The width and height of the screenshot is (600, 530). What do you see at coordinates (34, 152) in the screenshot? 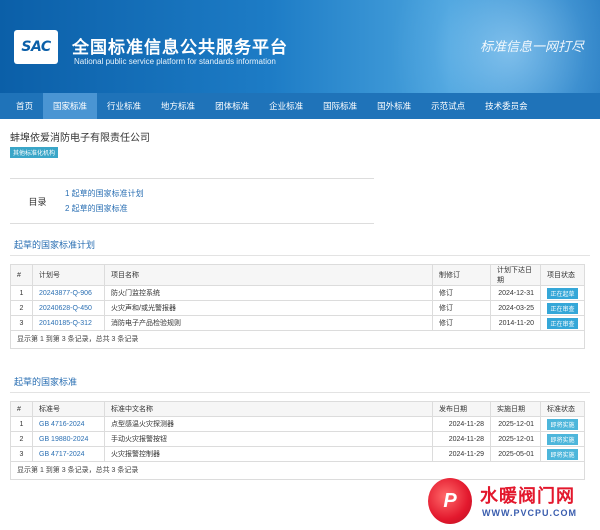
I see `company-type-badge: 其他标准化机构` at bounding box center [34, 152].